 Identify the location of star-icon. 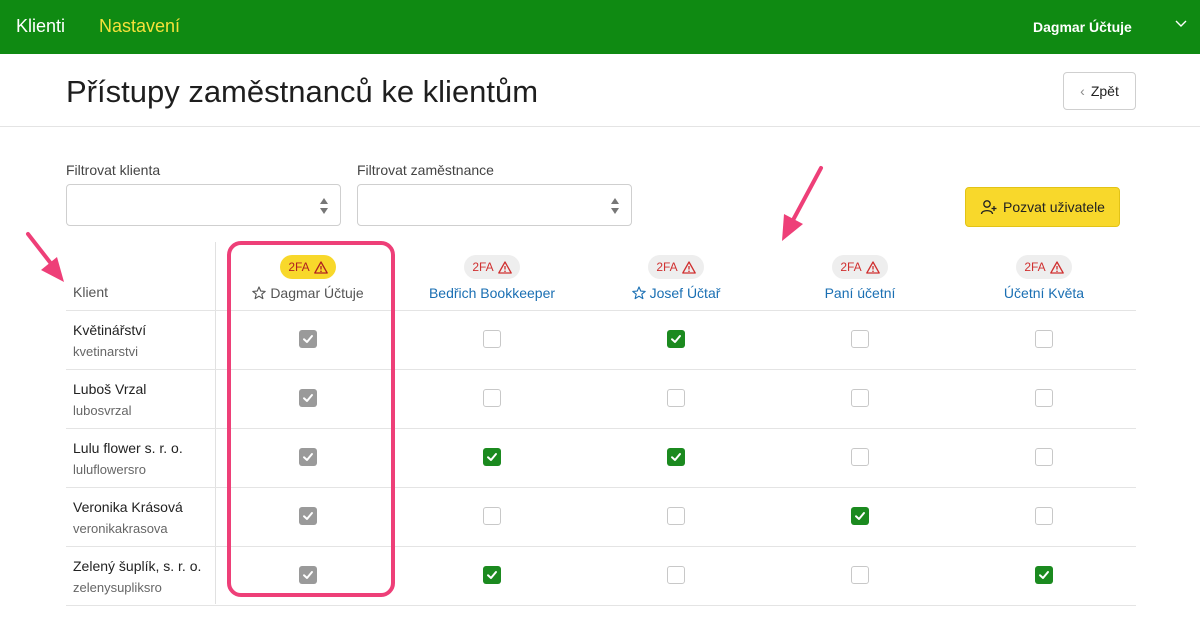
(638, 293).